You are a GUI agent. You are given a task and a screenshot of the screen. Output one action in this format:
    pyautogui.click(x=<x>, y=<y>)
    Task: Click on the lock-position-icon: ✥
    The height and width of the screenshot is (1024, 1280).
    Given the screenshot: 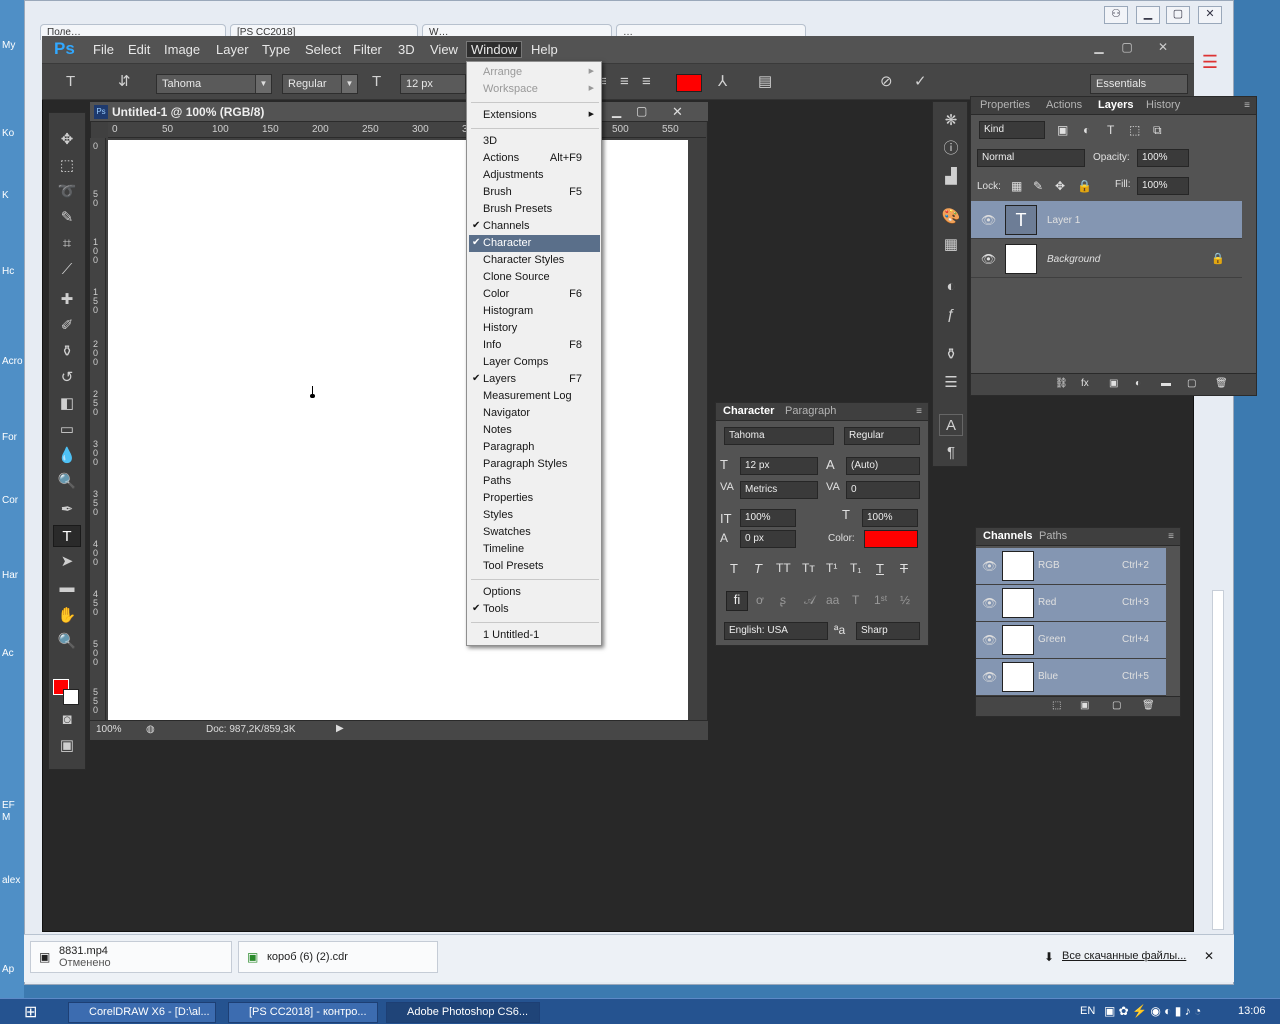 What is the action you would take?
    pyautogui.click(x=1060, y=186)
    